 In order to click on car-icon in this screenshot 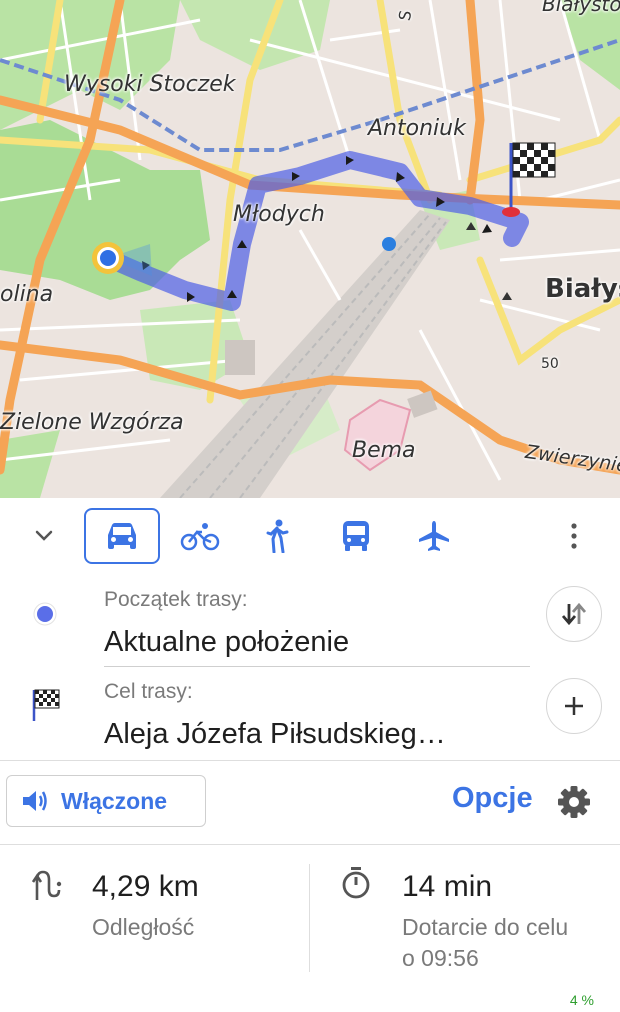, I will do `click(122, 536)`.